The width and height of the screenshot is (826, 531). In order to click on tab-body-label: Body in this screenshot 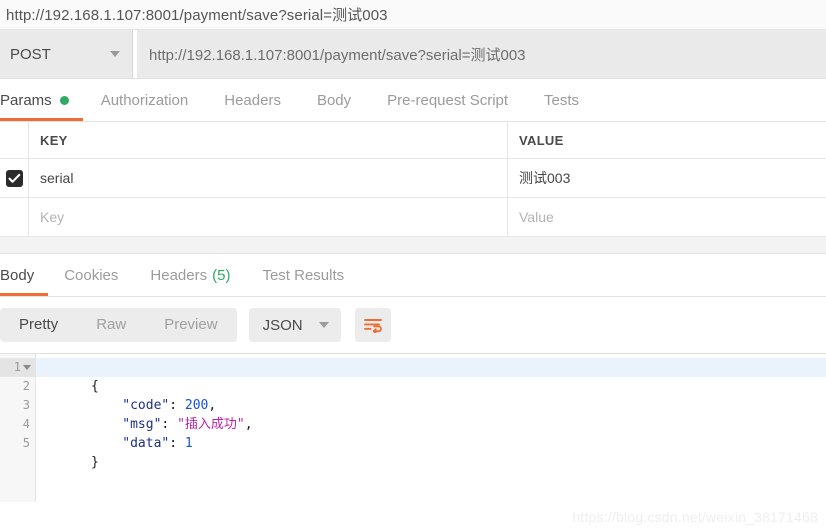, I will do `click(334, 100)`.